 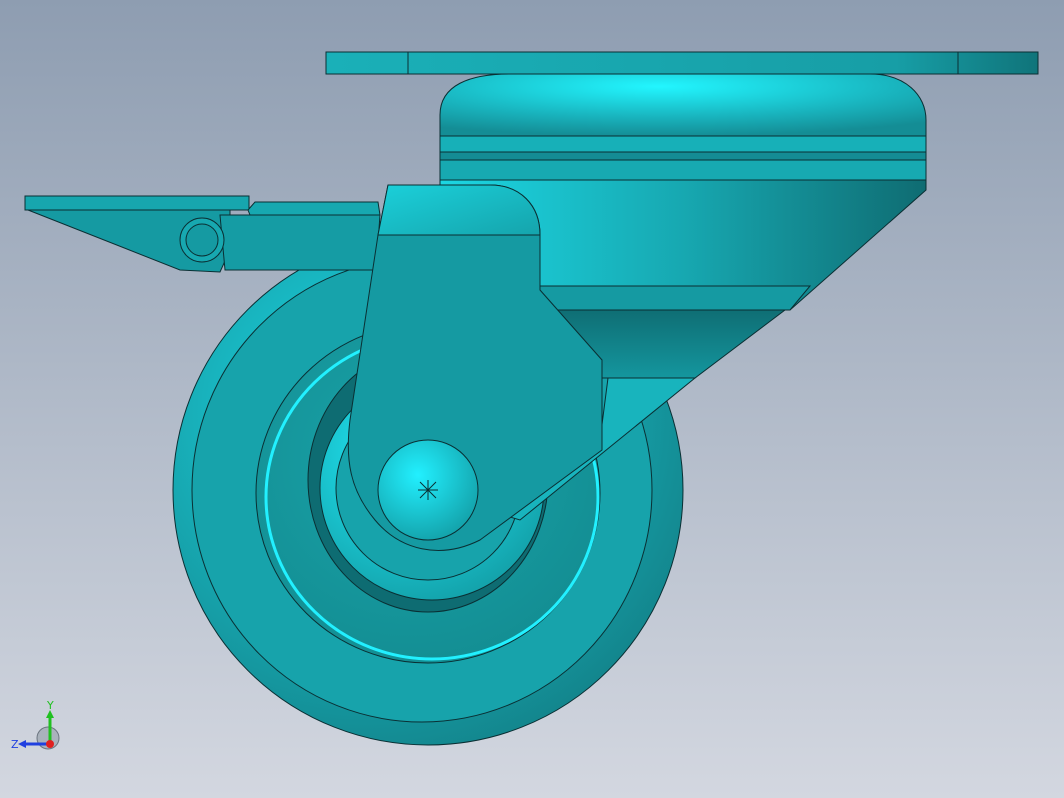 I want to click on plate, so click(x=682, y=63).